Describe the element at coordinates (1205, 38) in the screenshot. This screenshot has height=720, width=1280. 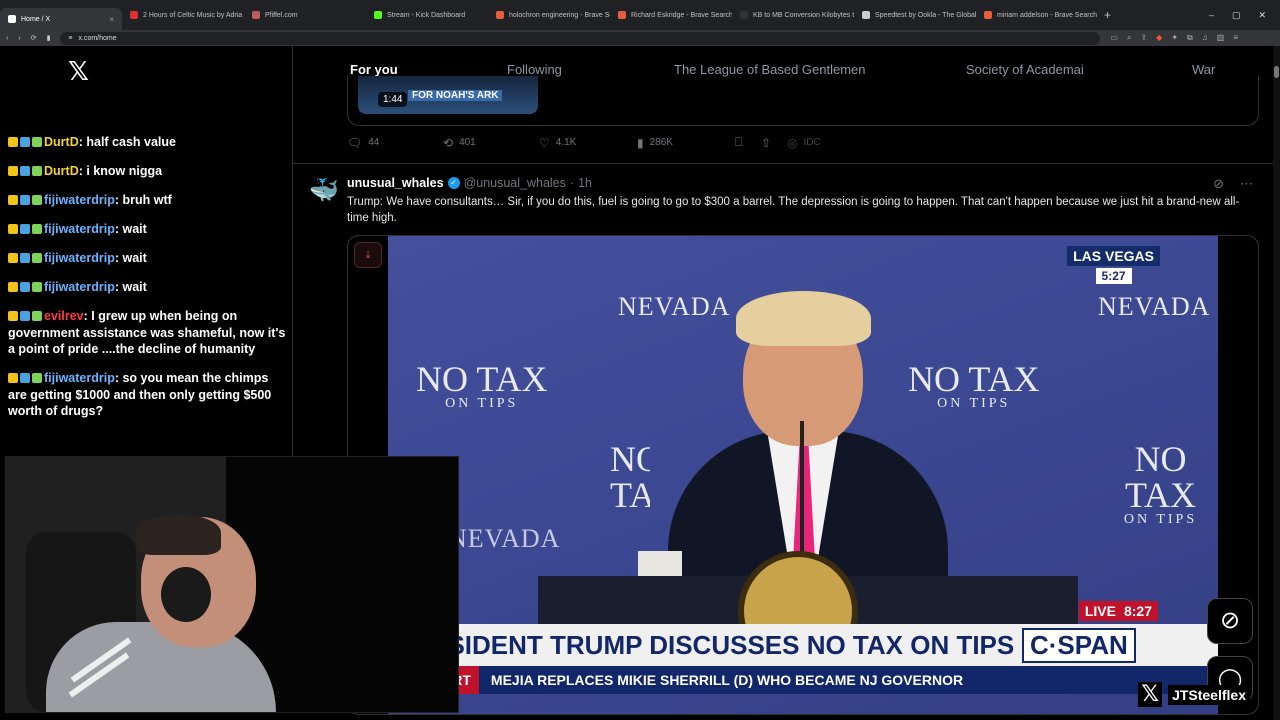
I see `music-icon: ♫` at that location.